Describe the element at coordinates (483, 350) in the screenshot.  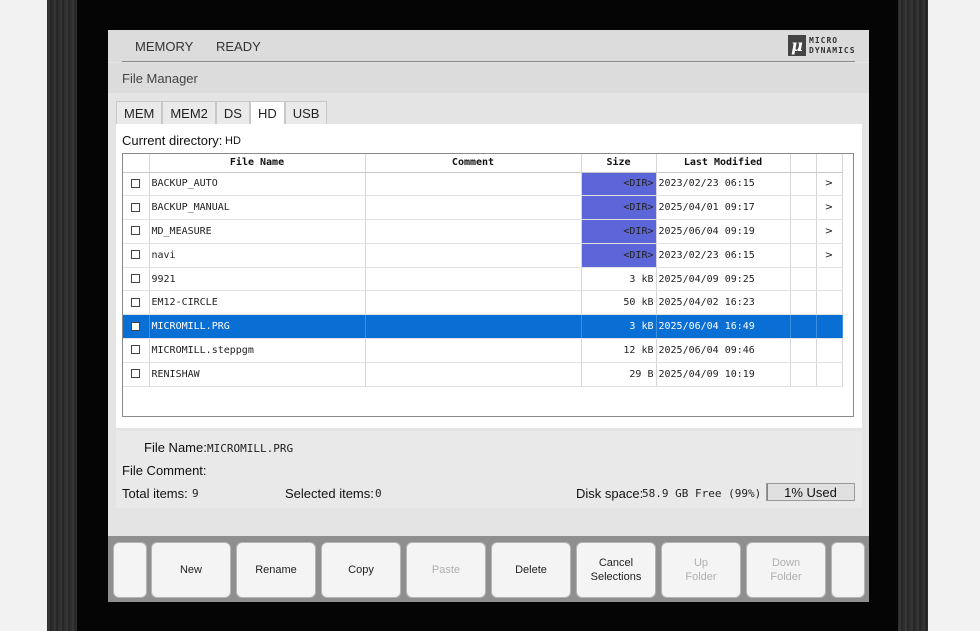
I see `file-row: MICROMILL.steppgm 12 kB 2025/06/04 09:46` at that location.